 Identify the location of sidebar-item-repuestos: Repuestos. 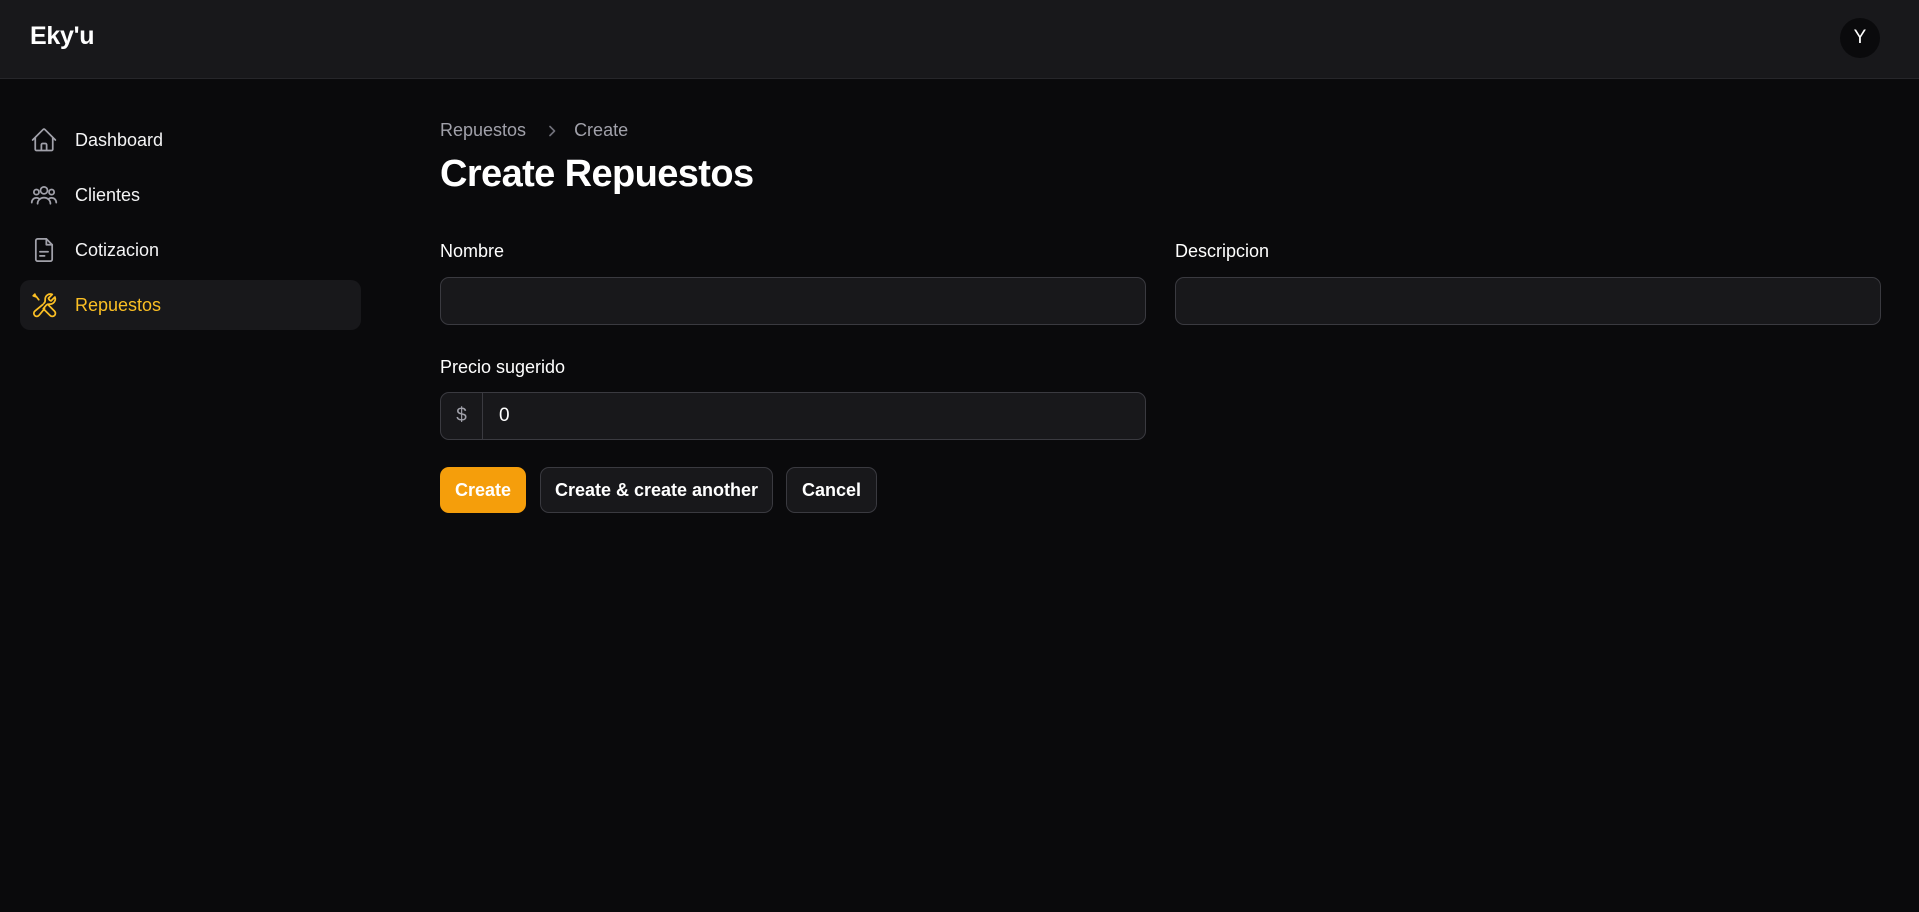
(190, 305).